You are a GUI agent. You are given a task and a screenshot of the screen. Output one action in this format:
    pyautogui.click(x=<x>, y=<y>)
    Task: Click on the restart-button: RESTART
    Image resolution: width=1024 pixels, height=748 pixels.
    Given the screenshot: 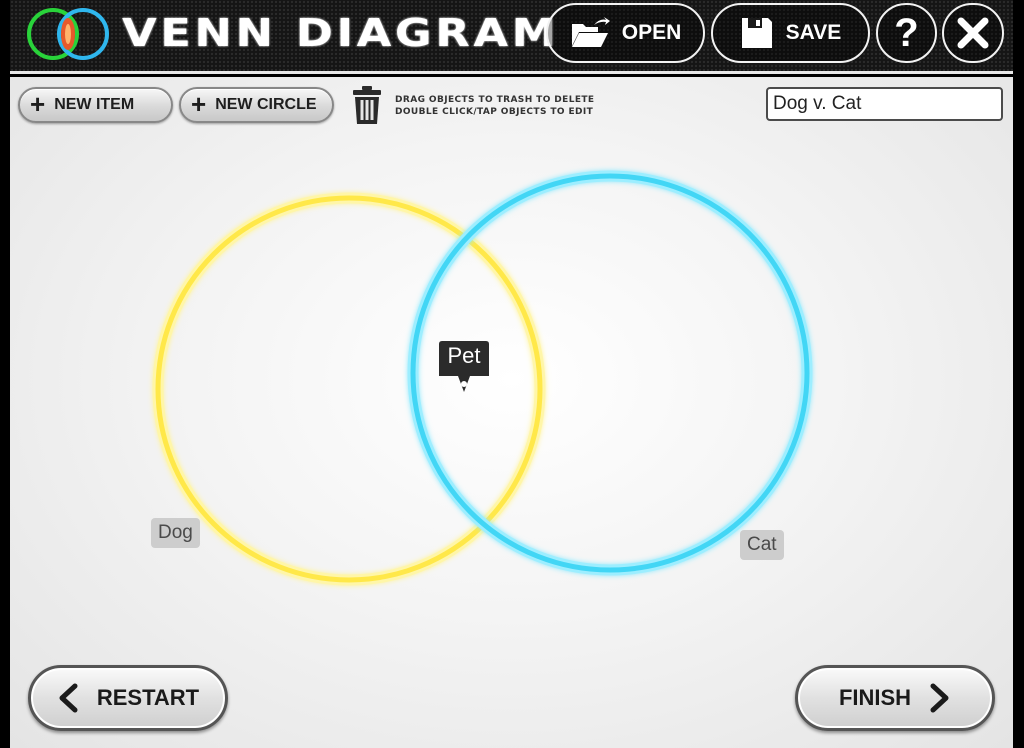 What is the action you would take?
    pyautogui.click(x=128, y=698)
    